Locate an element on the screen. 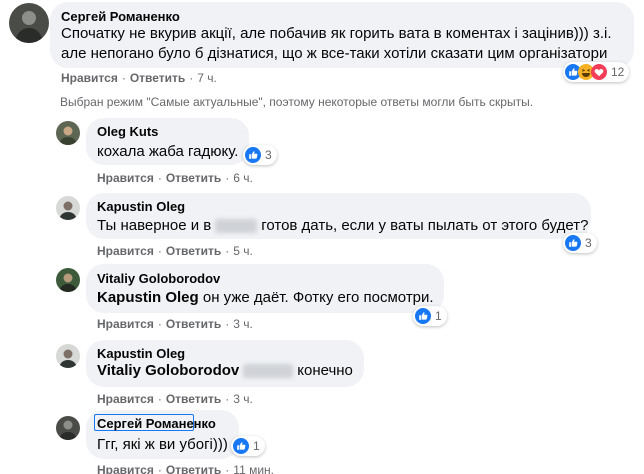 The image size is (644, 474). mention-link: Vitaliy Goloborodov is located at coordinates (168, 370).